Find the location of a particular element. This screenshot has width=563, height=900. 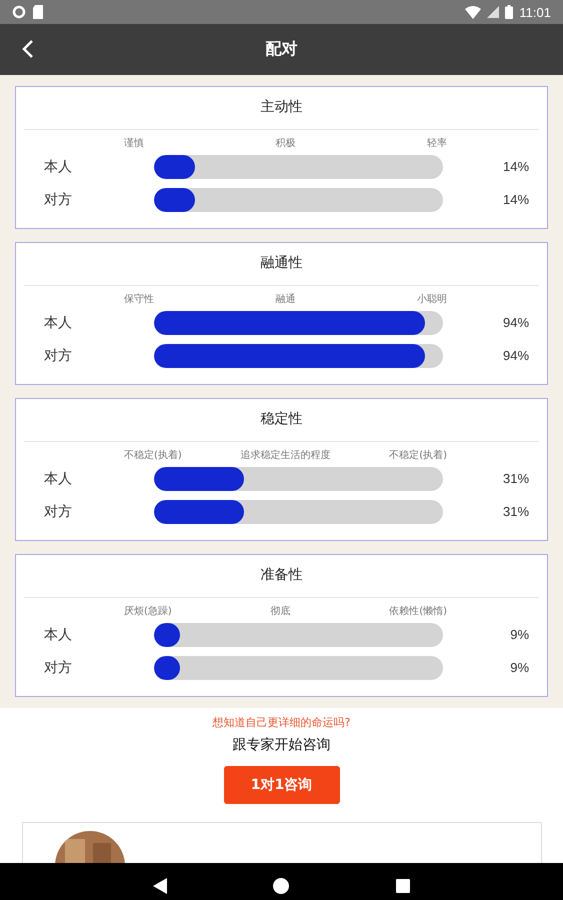

page-title: 配对 is located at coordinates (282, 49).